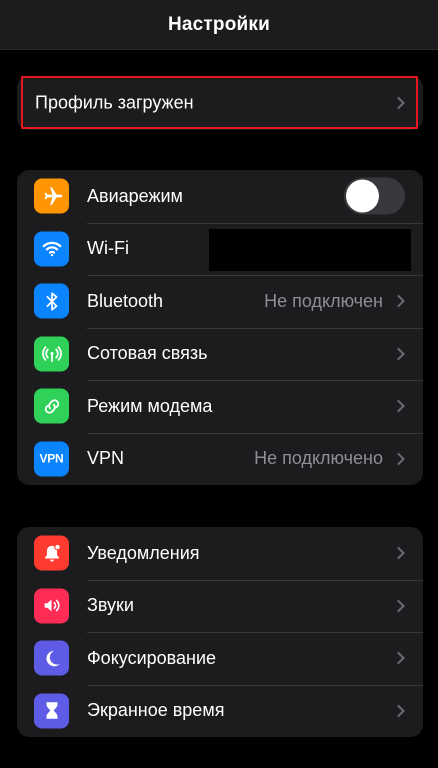 Image resolution: width=438 pixels, height=768 pixels. Describe the element at coordinates (150, 405) in the screenshot. I see `hotspot-label: Режим модема` at that location.